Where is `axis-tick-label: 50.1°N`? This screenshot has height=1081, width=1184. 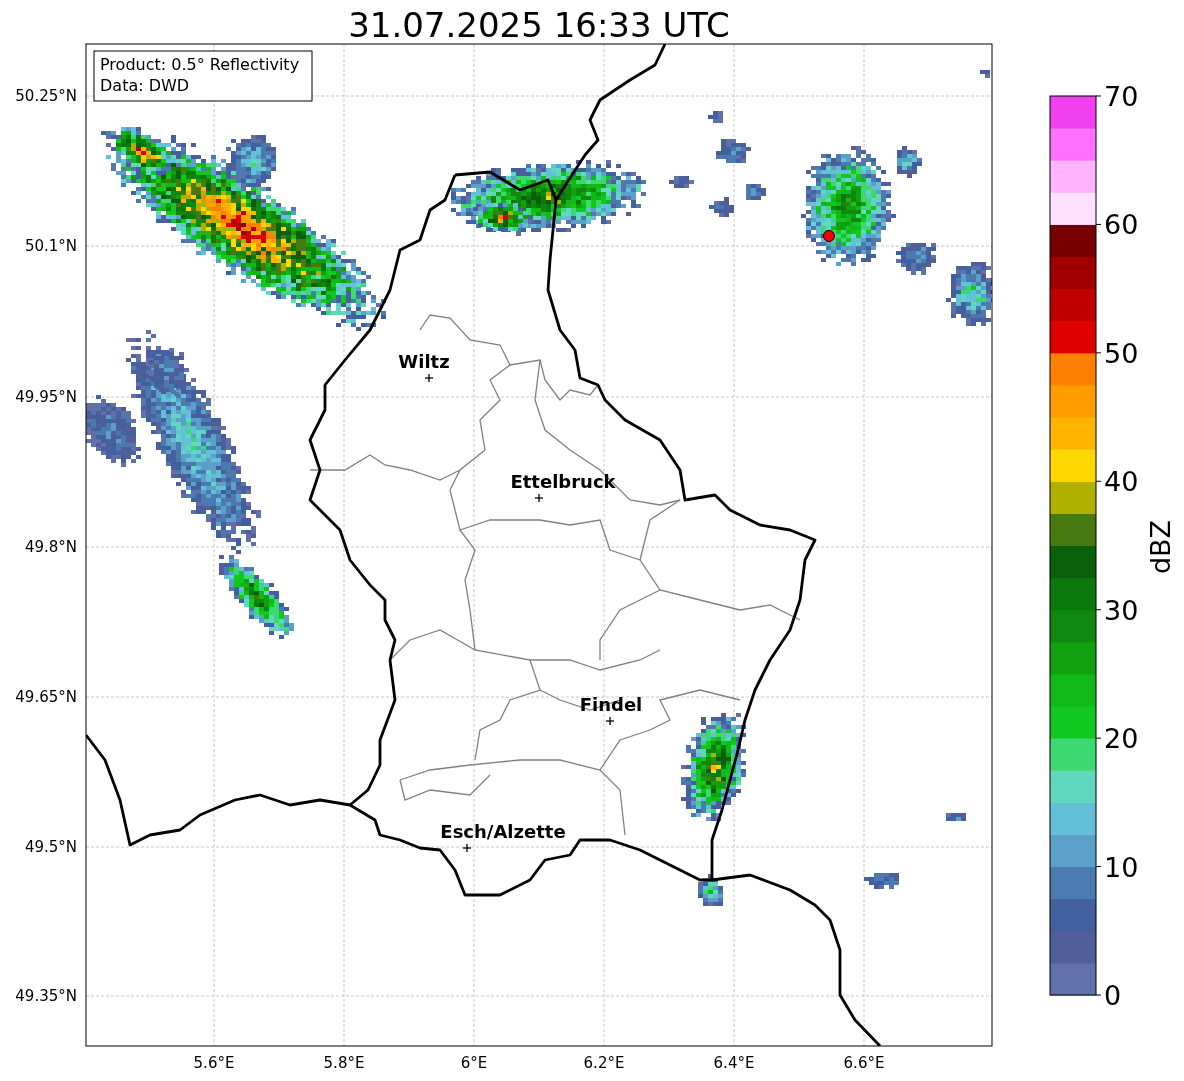
axis-tick-label: 50.1°N is located at coordinates (50, 246).